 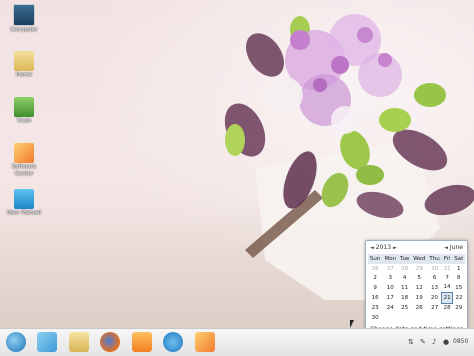 I want to click on taskbar-clock: 0850, so click(x=460, y=341).